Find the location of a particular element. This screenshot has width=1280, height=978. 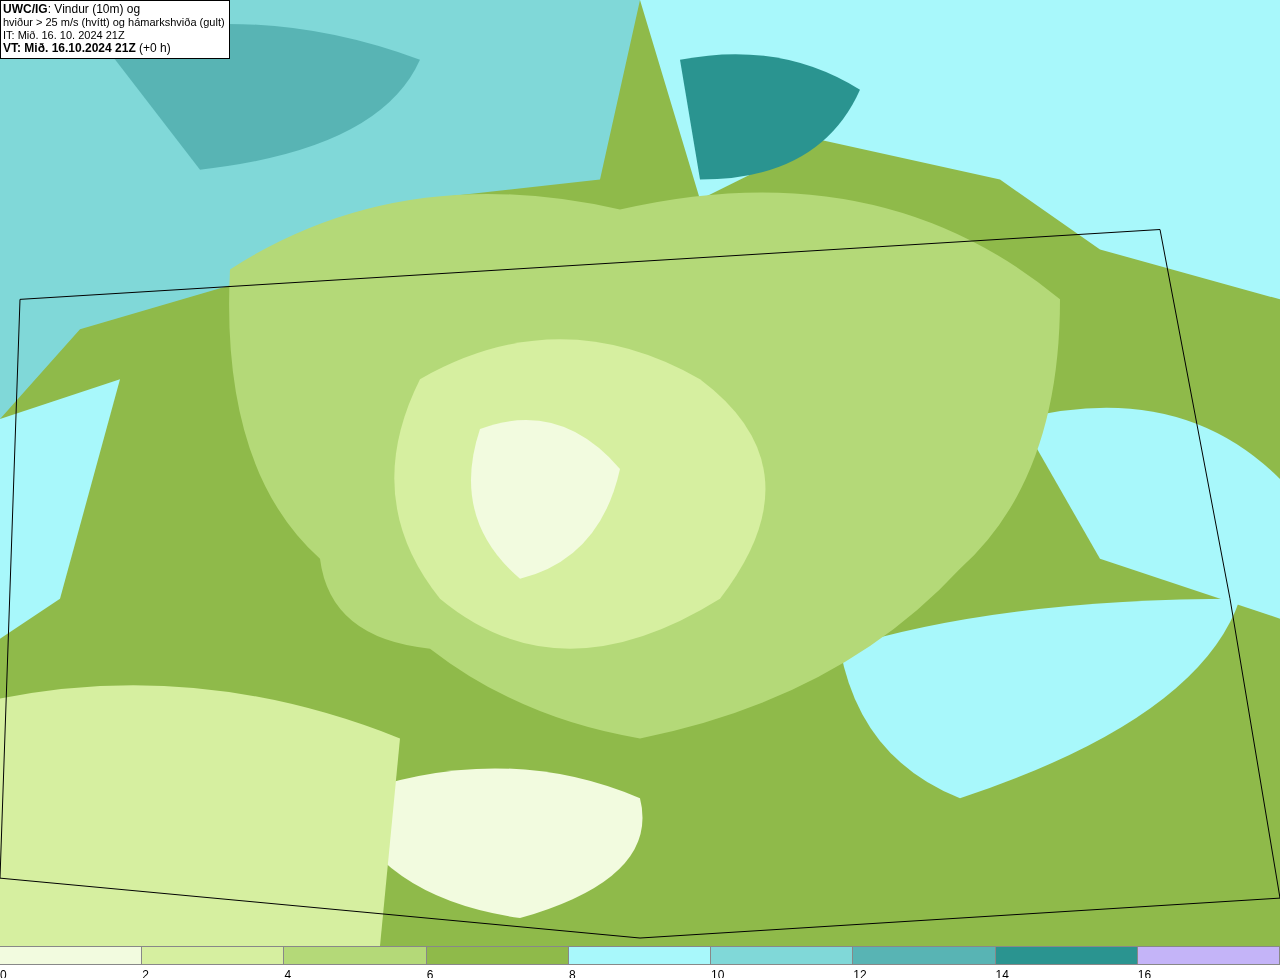

valid-time: VT: Mið. 16.10.2024 21Z (+0 h) is located at coordinates (87, 48).